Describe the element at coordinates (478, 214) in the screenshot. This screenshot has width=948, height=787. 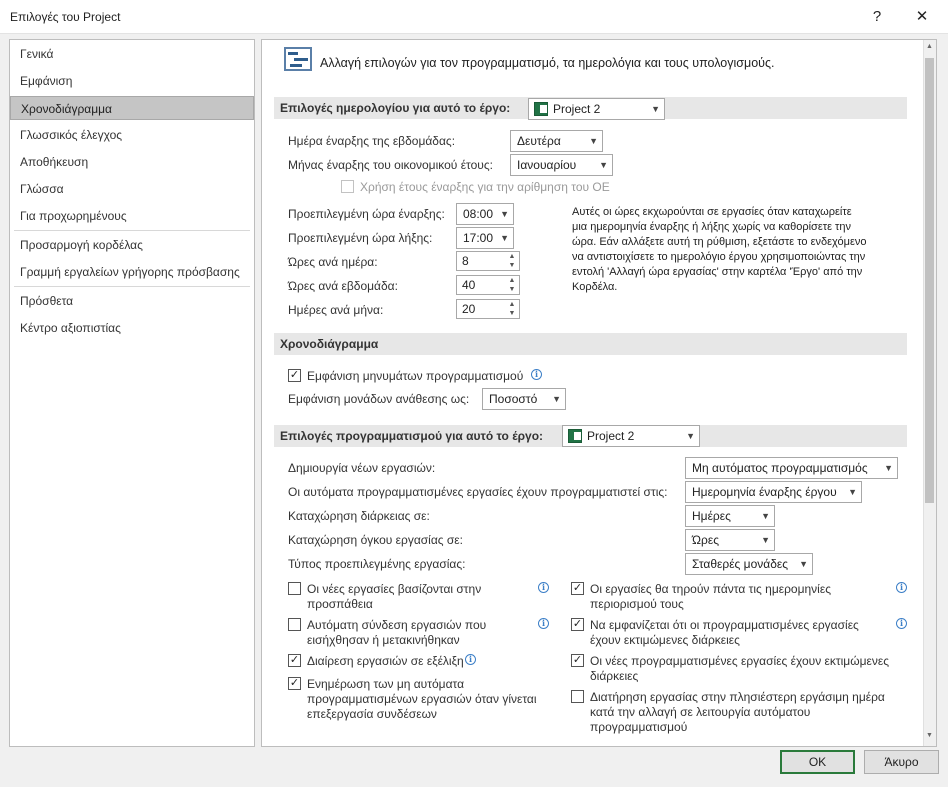
I see `dropdown-value: 08:00` at that location.